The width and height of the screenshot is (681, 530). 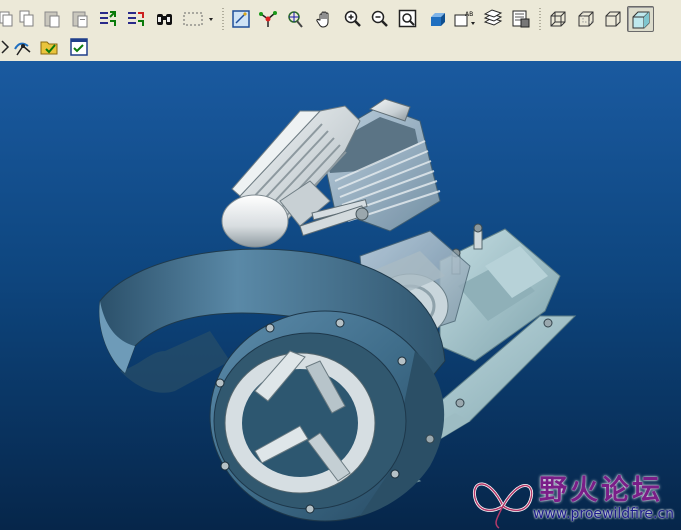 What do you see at coordinates (353, 19) in the screenshot?
I see `zoom-in-icon` at bounding box center [353, 19].